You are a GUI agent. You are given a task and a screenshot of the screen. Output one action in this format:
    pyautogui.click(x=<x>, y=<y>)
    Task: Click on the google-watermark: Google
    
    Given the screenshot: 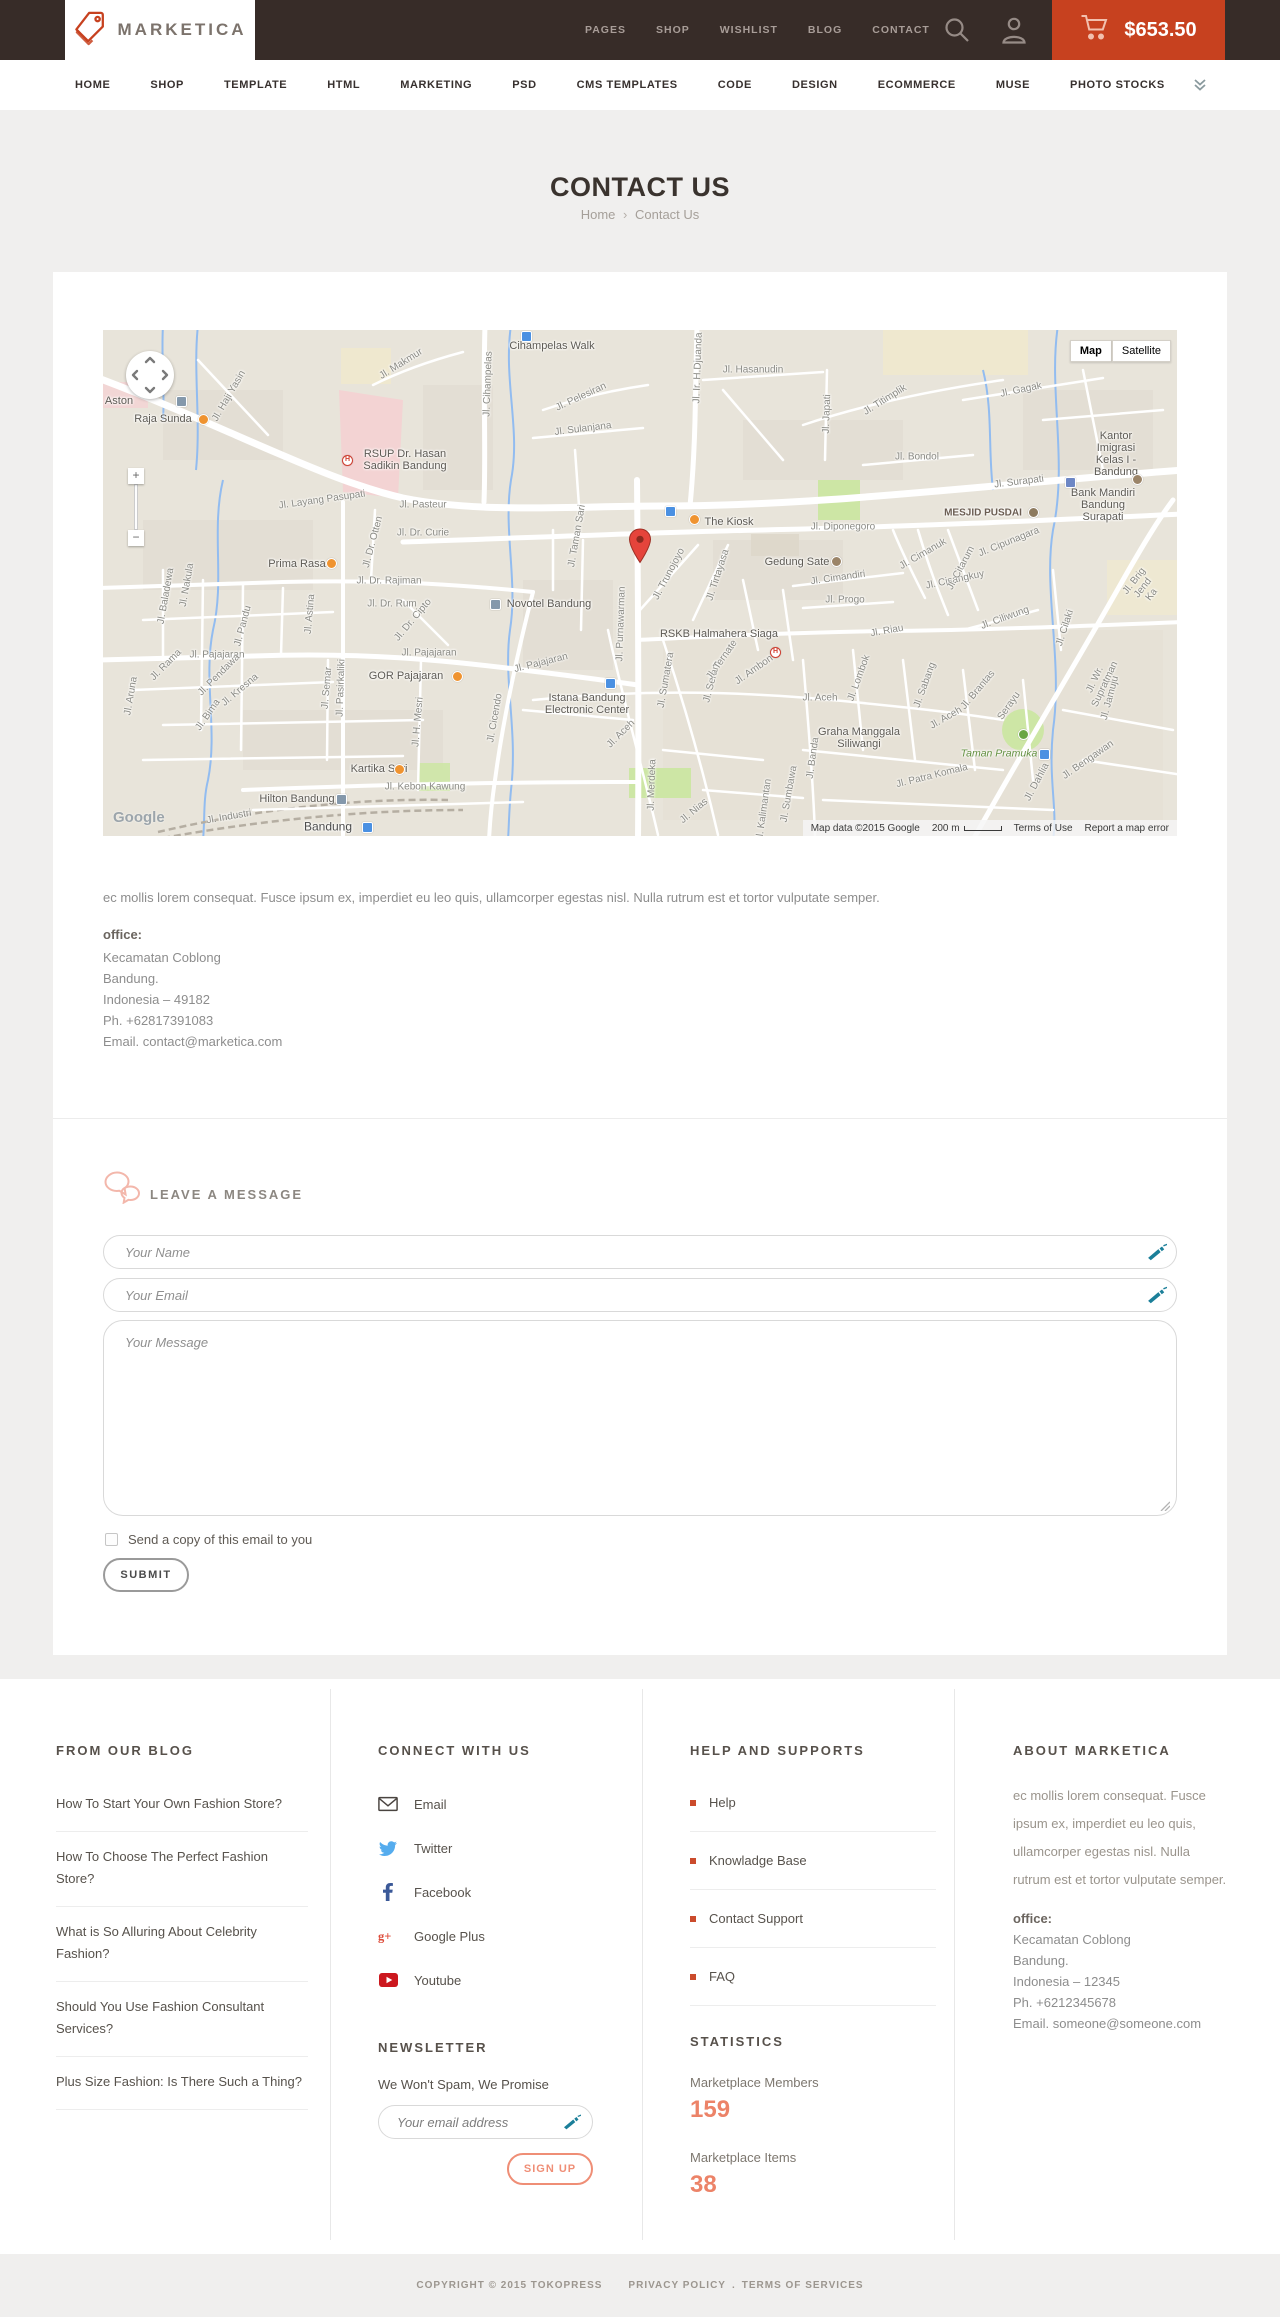 What is the action you would take?
    pyautogui.click(x=139, y=817)
    